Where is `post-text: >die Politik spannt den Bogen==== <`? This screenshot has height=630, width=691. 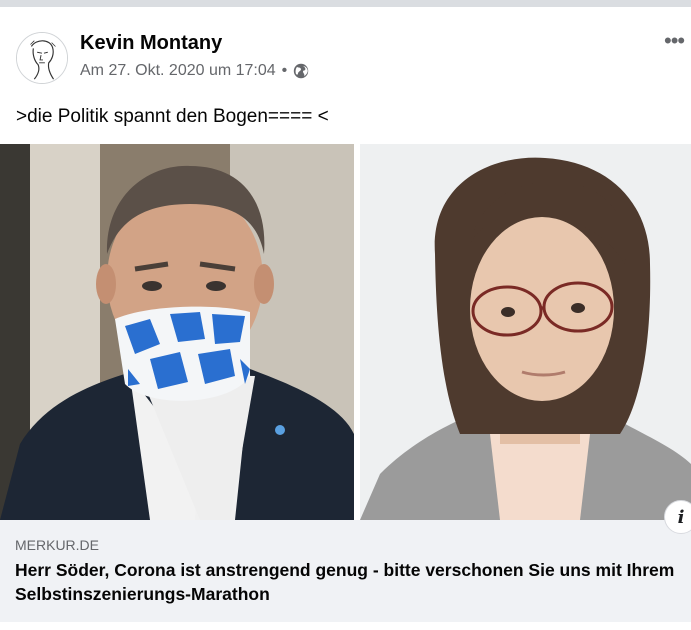
post-text: >die Politik spannt den Bogen==== < is located at coordinates (172, 116).